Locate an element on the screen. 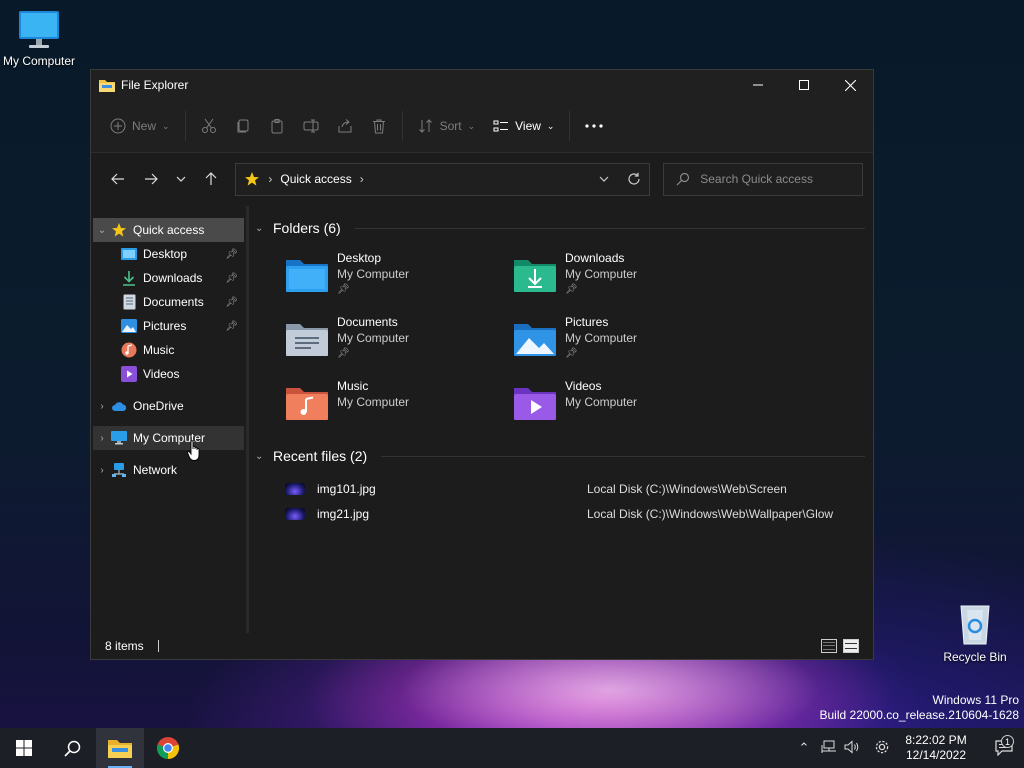 The width and height of the screenshot is (1024, 768). taskbar-file-explorer is located at coordinates (120, 748).